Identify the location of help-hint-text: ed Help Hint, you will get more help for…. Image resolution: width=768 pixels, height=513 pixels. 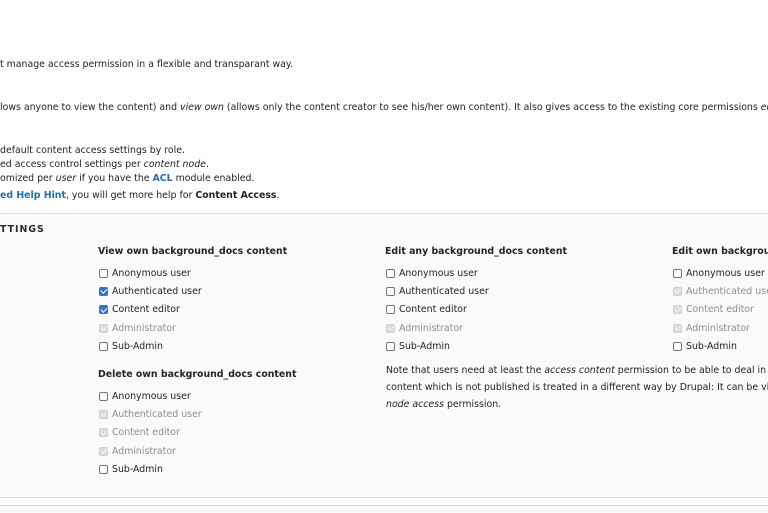
(139, 195).